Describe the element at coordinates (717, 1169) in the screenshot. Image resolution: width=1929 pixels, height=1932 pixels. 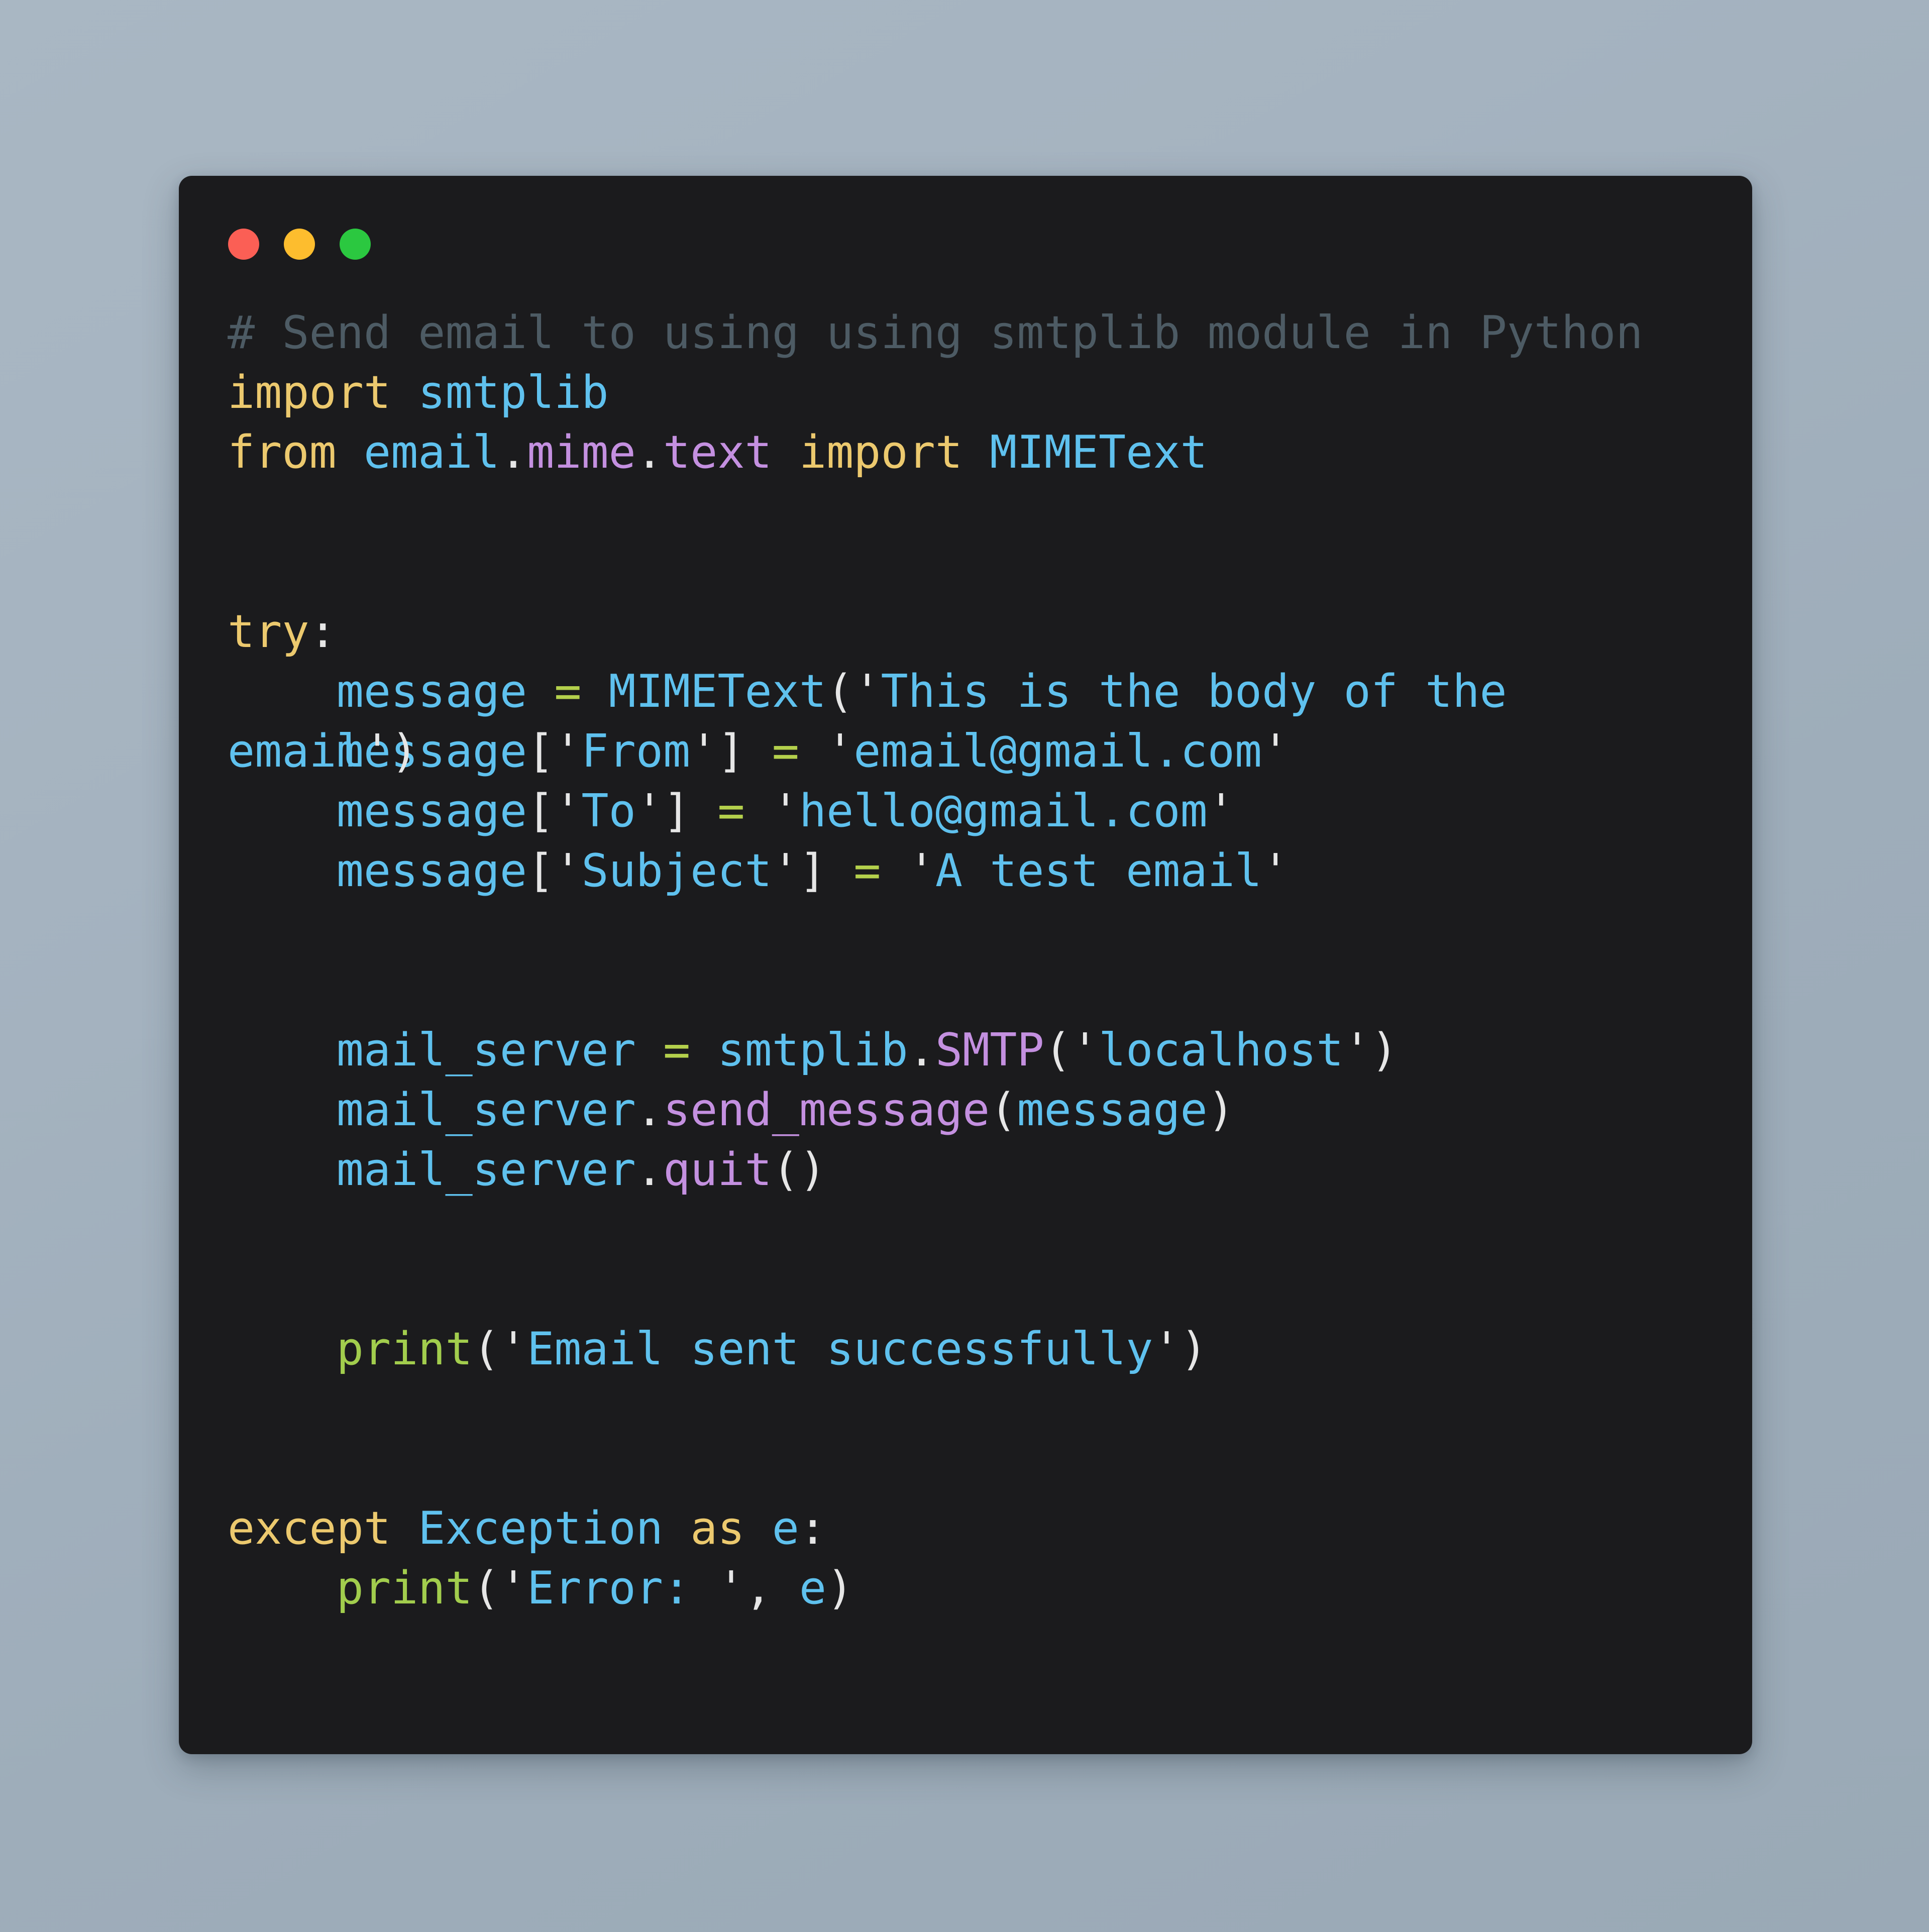
I see `code-token: quit` at that location.